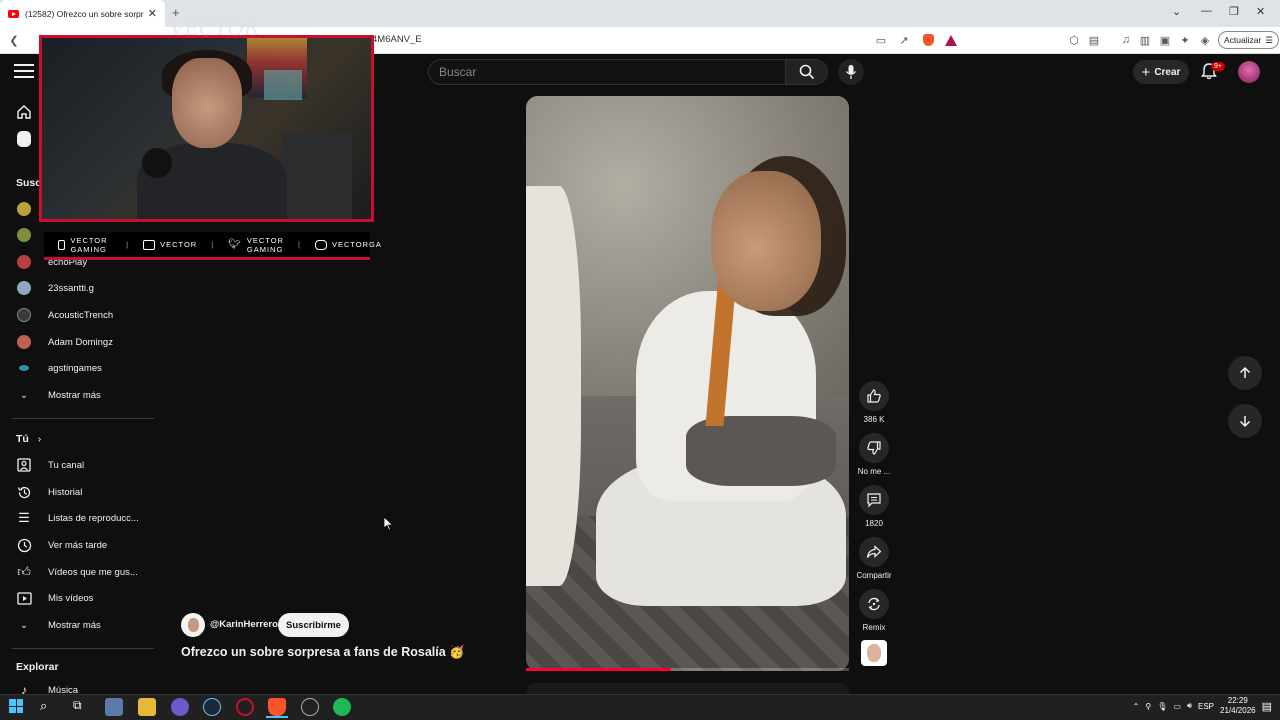 The image size is (1280, 720). I want to click on active-app-indicator, so click(277, 717).